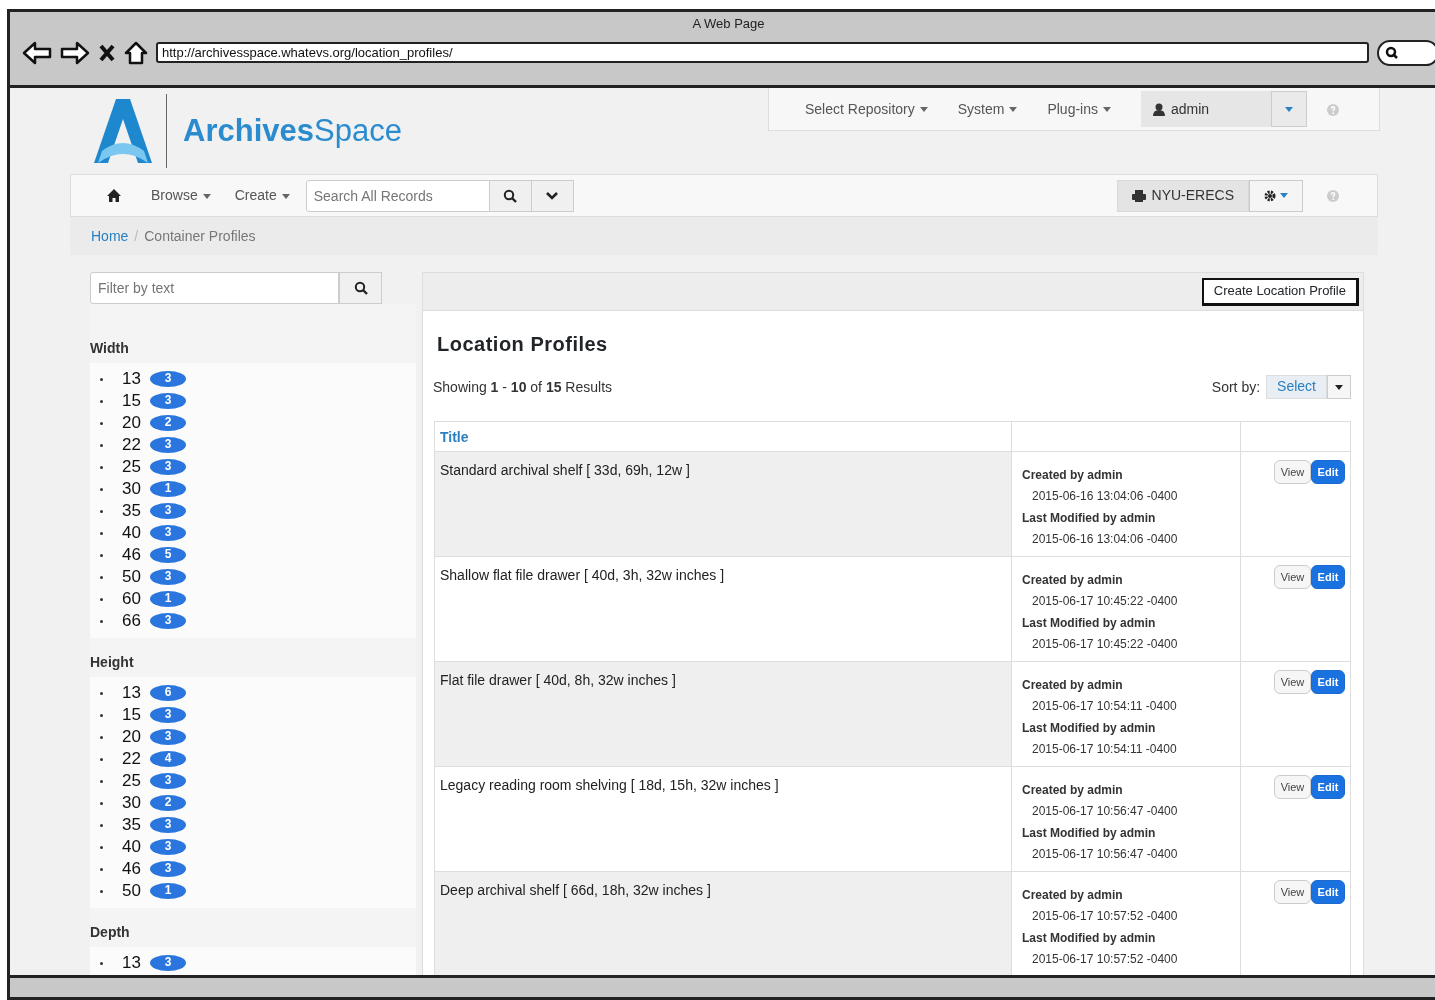 The height and width of the screenshot is (1000, 1435). What do you see at coordinates (168, 555) in the screenshot?
I see `count-badge: 5` at bounding box center [168, 555].